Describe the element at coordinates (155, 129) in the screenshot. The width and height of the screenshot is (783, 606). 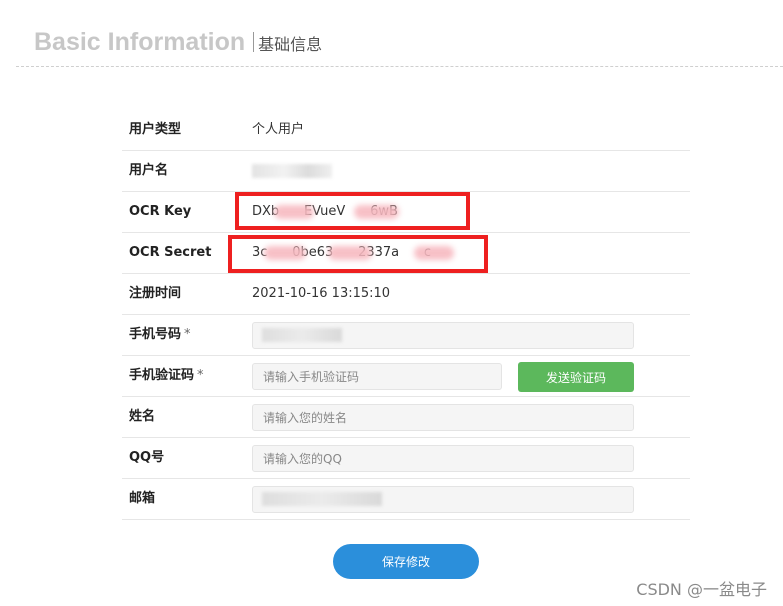
I see `user-type-label: 用户类型` at that location.